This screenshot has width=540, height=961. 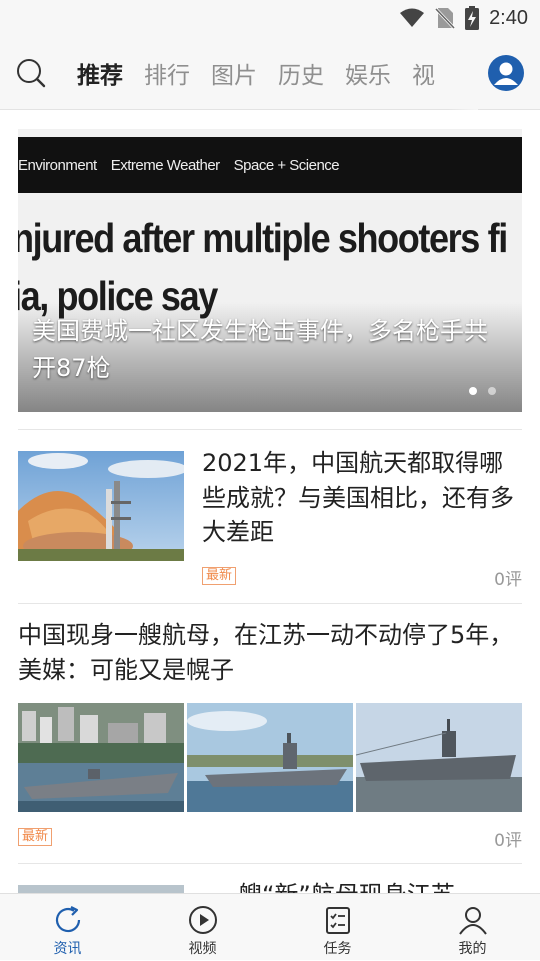 I want to click on image-row, so click(x=270, y=757).